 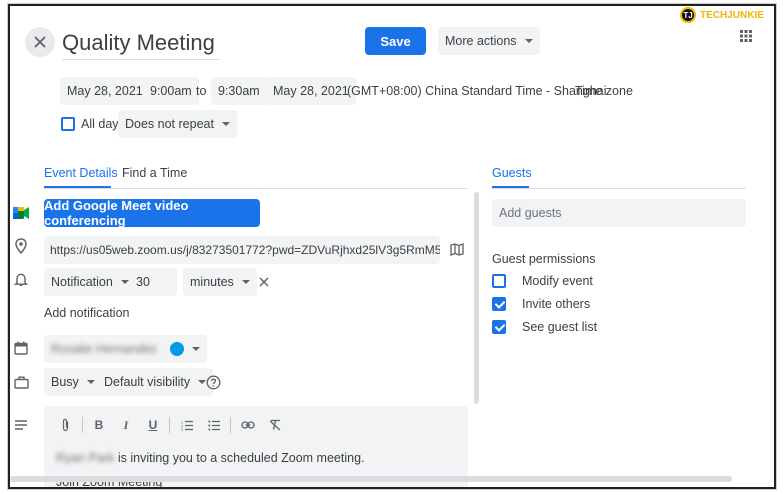 What do you see at coordinates (82, 282) in the screenshot?
I see `notification-type-label: Notification` at bounding box center [82, 282].